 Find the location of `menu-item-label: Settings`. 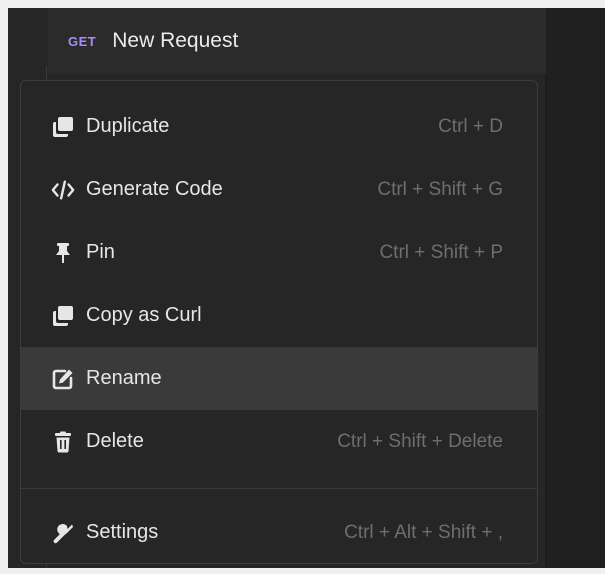

menu-item-label: Settings is located at coordinates (122, 532).